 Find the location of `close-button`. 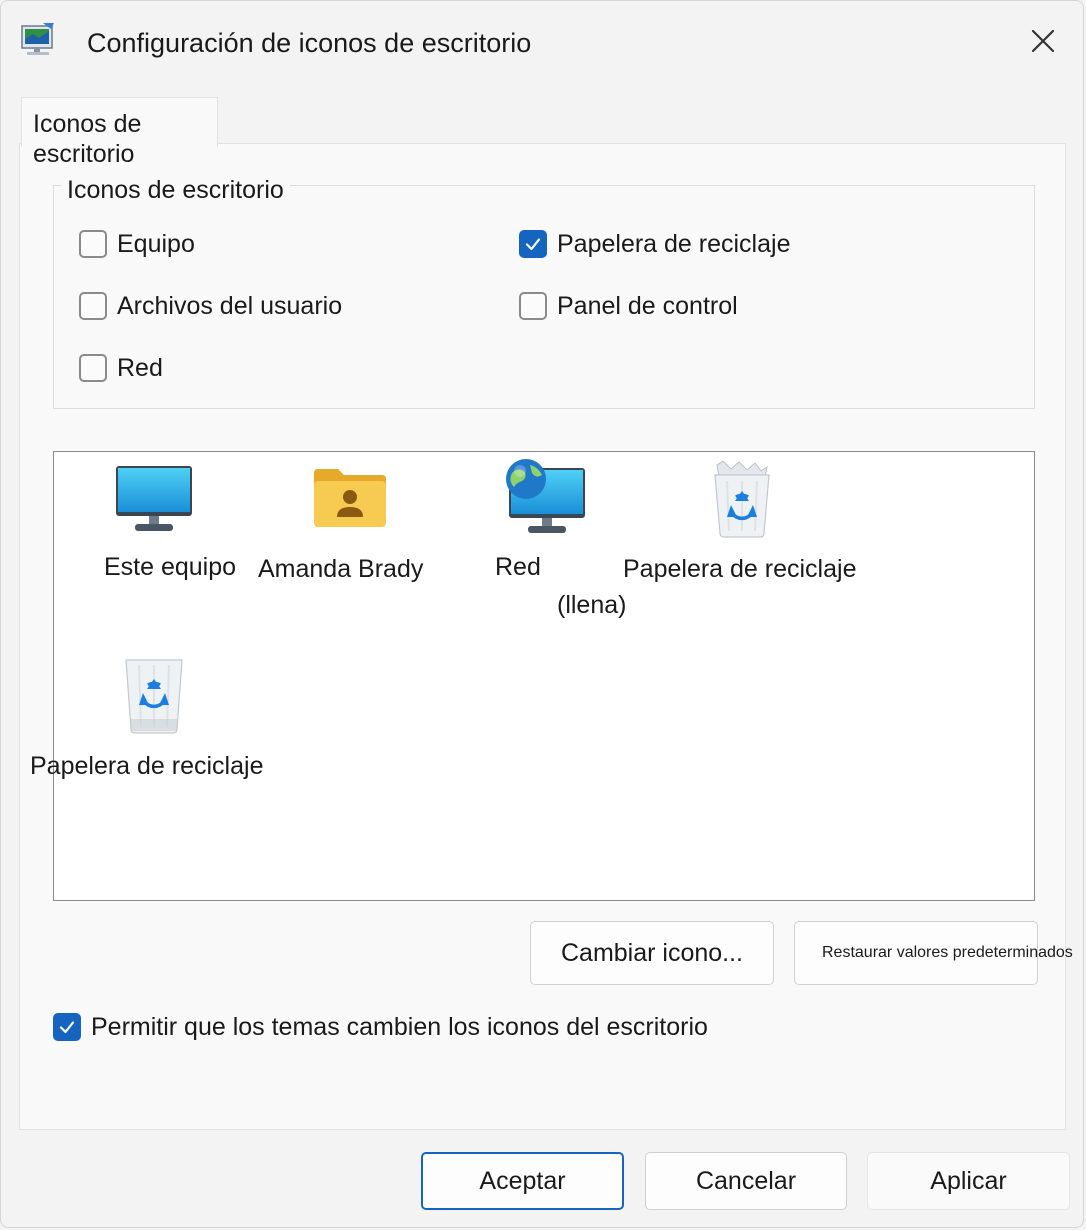

close-button is located at coordinates (1043, 41).